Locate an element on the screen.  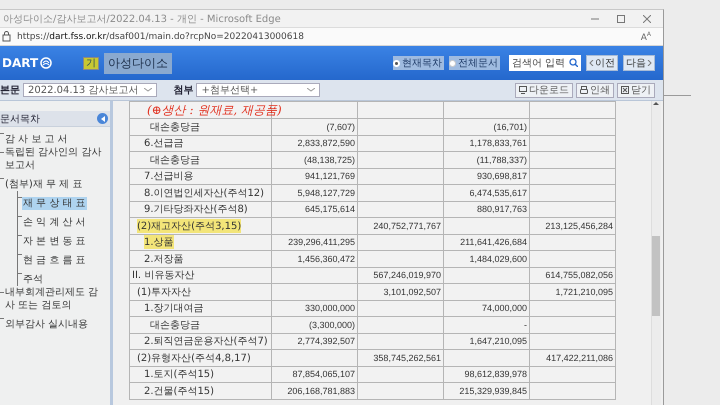
window-title: 아성다이소/감사보고서/2022.04.13 - 개인 - Microsoft Edge is located at coordinates (142, 19).